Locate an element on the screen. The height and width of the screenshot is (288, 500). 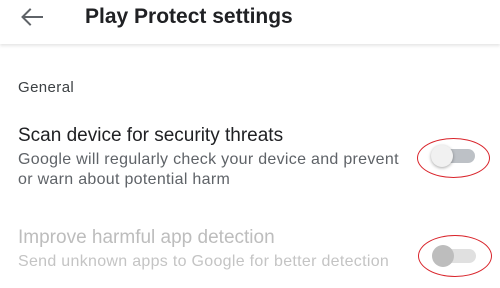
back-button is located at coordinates (32, 19).